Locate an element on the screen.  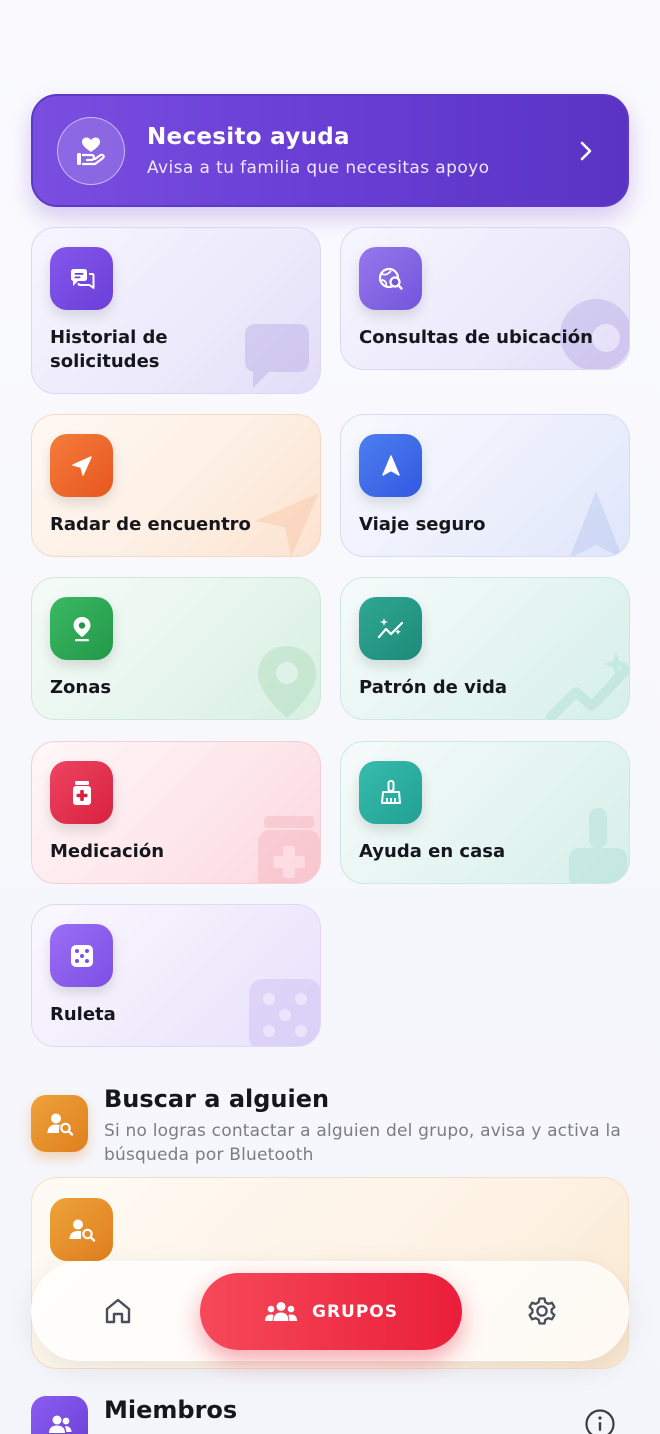
tile-label: Historial de solicitudes is located at coordinates (109, 349).